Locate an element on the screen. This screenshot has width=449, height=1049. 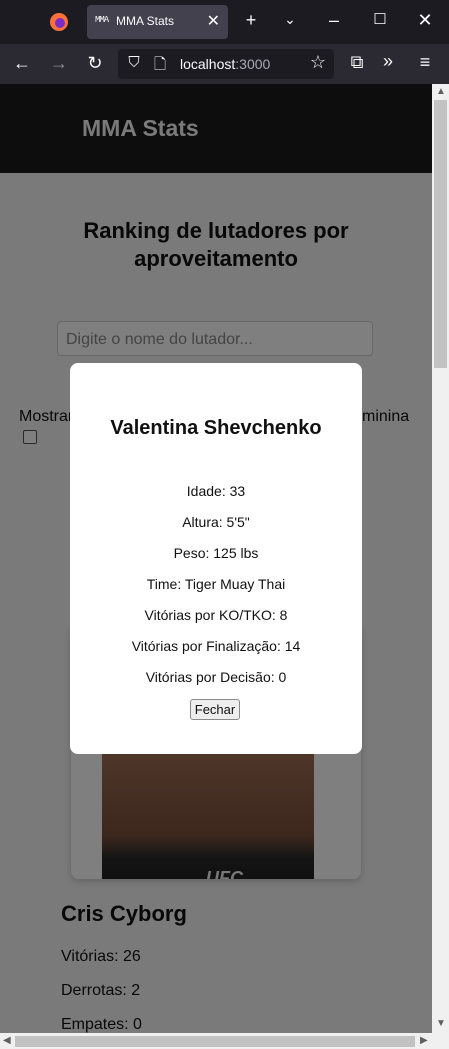
scroll-up-icon: ▲ is located at coordinates (441, 91).